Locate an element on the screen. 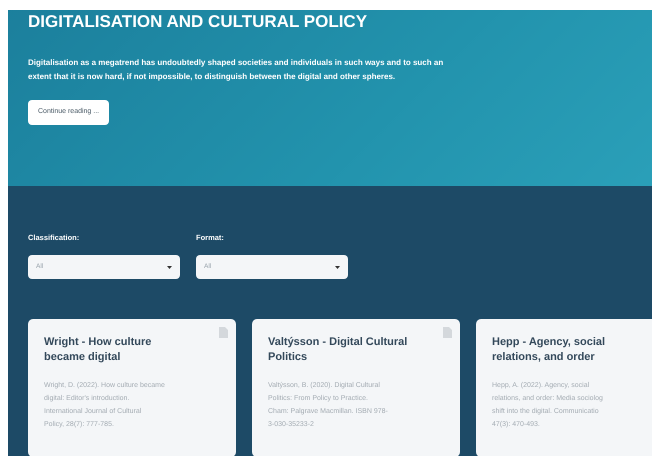  page-title: DIGITALISATION AND CULTURAL POLICY is located at coordinates (198, 22).